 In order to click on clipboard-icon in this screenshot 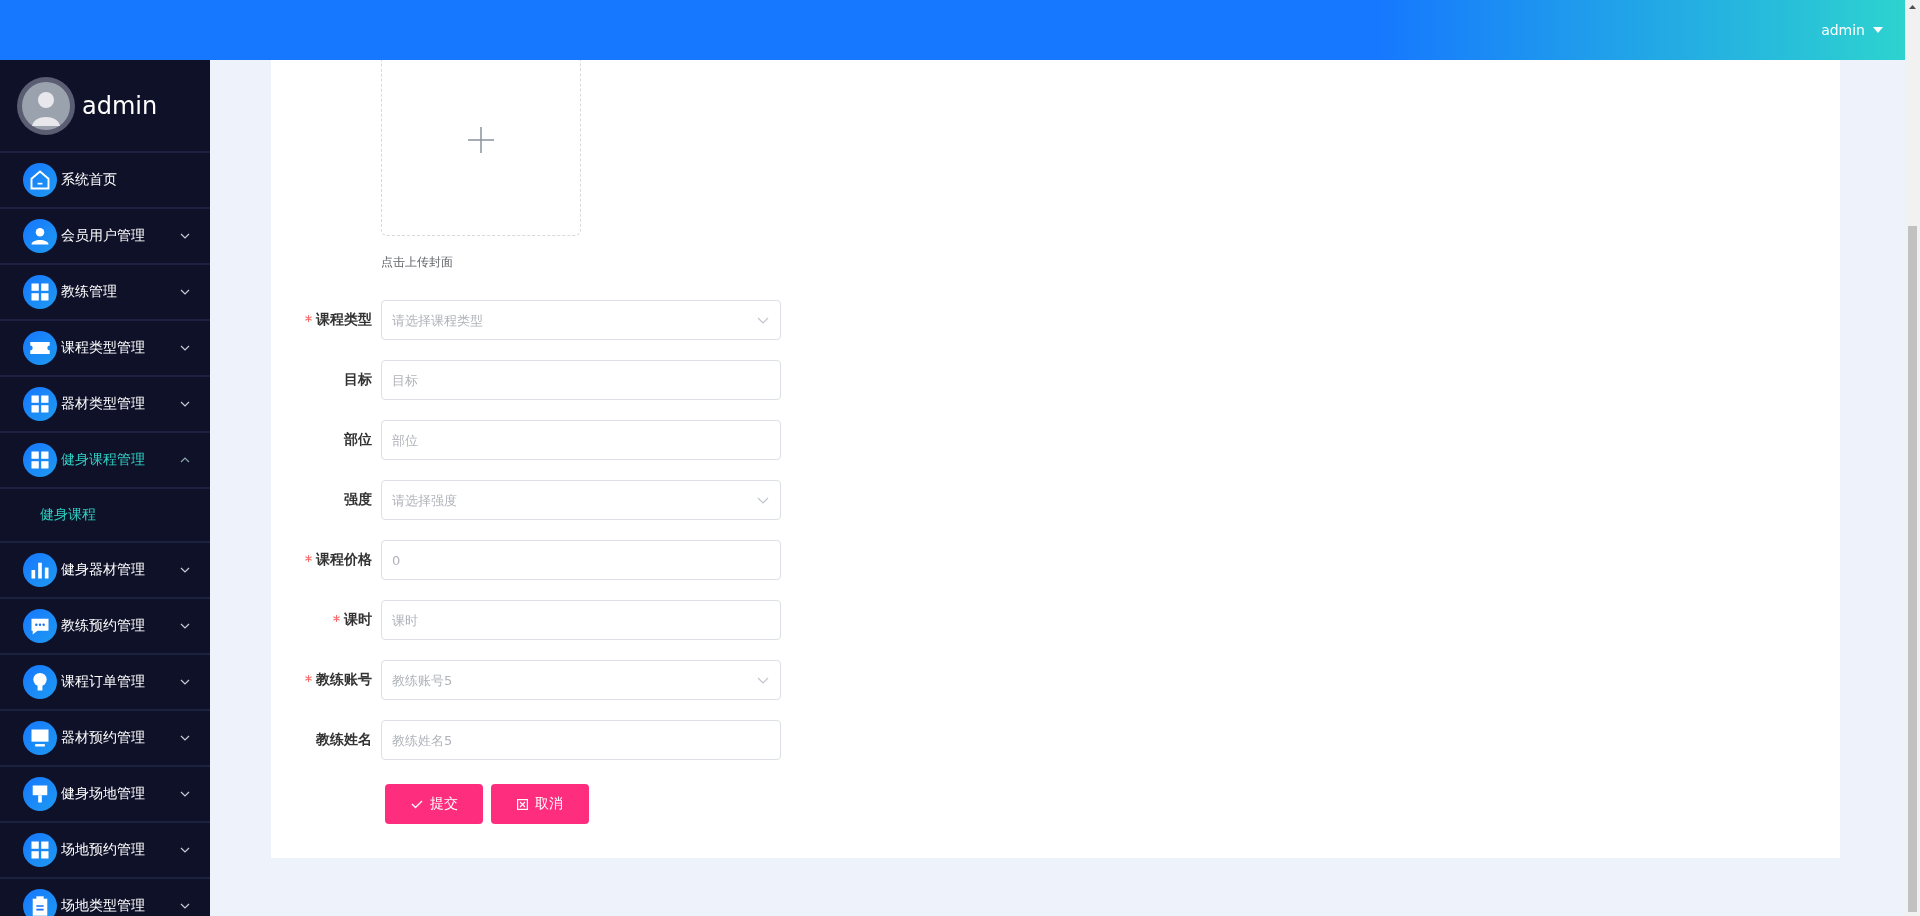, I will do `click(40, 902)`.